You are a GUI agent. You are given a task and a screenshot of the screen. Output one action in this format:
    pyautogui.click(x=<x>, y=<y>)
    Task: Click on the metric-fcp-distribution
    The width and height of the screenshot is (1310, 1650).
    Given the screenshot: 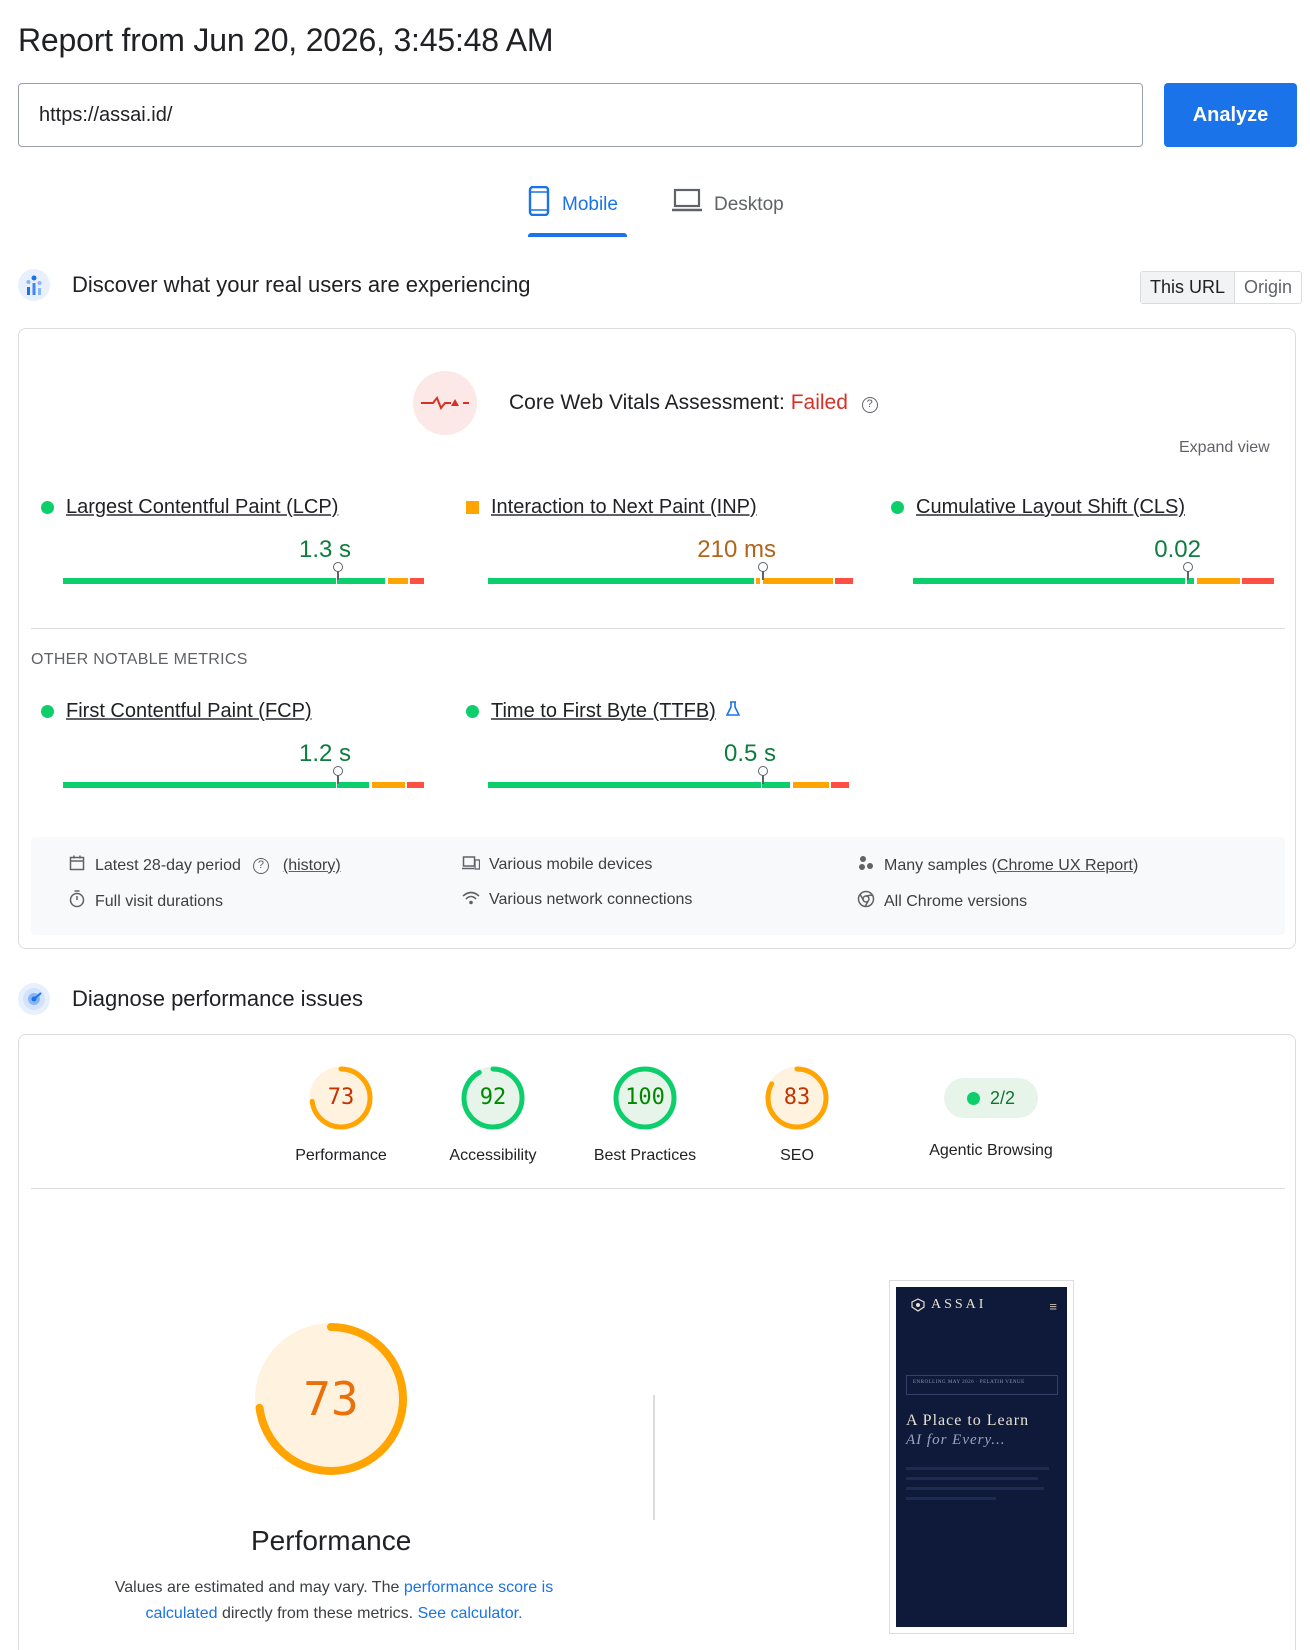 What is the action you would take?
    pyautogui.click(x=247, y=785)
    